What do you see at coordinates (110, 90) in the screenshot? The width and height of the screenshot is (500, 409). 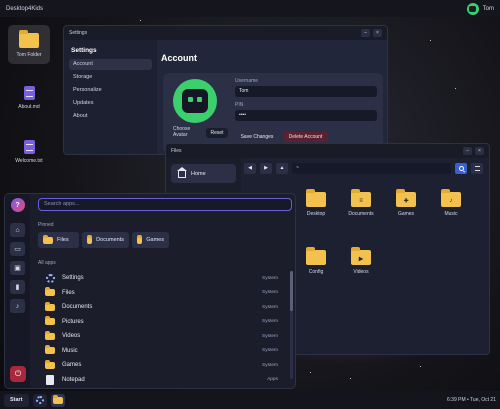 I see `sidebar-item-personalize: Personalize` at bounding box center [110, 90].